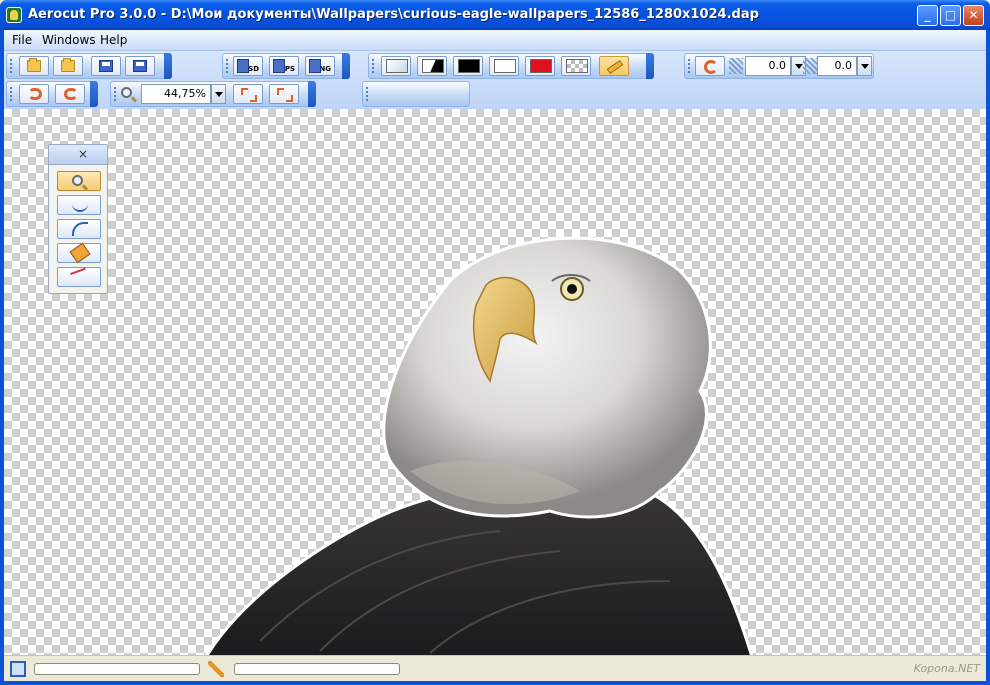 The height and width of the screenshot is (685, 990). I want to click on zoom-icon, so click(126, 92).